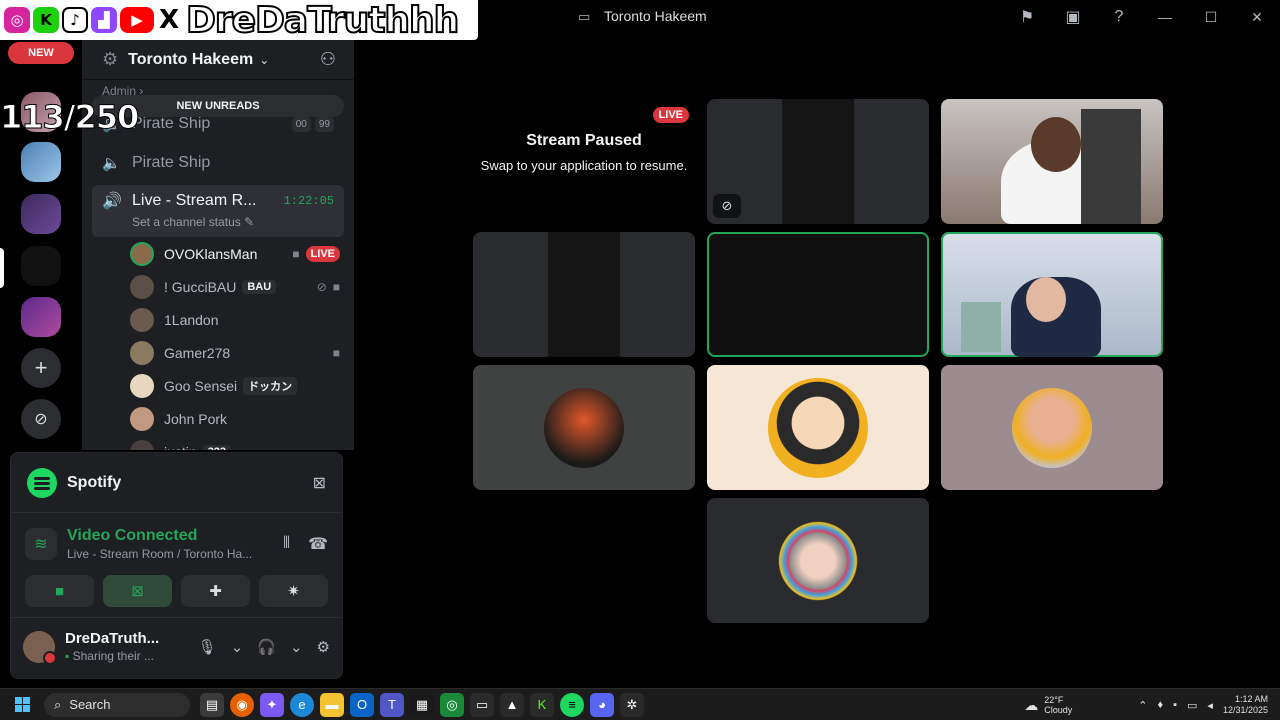  Describe the element at coordinates (362, 704) in the screenshot. I see `outlook-icon: O` at that location.